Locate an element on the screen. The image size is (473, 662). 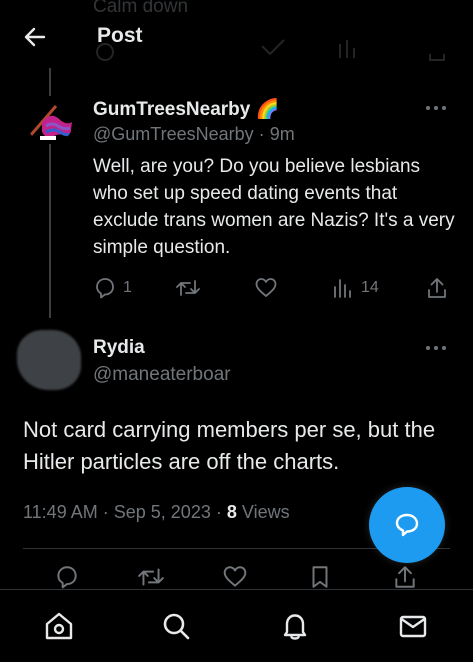
views-icon is located at coordinates (343, 288).